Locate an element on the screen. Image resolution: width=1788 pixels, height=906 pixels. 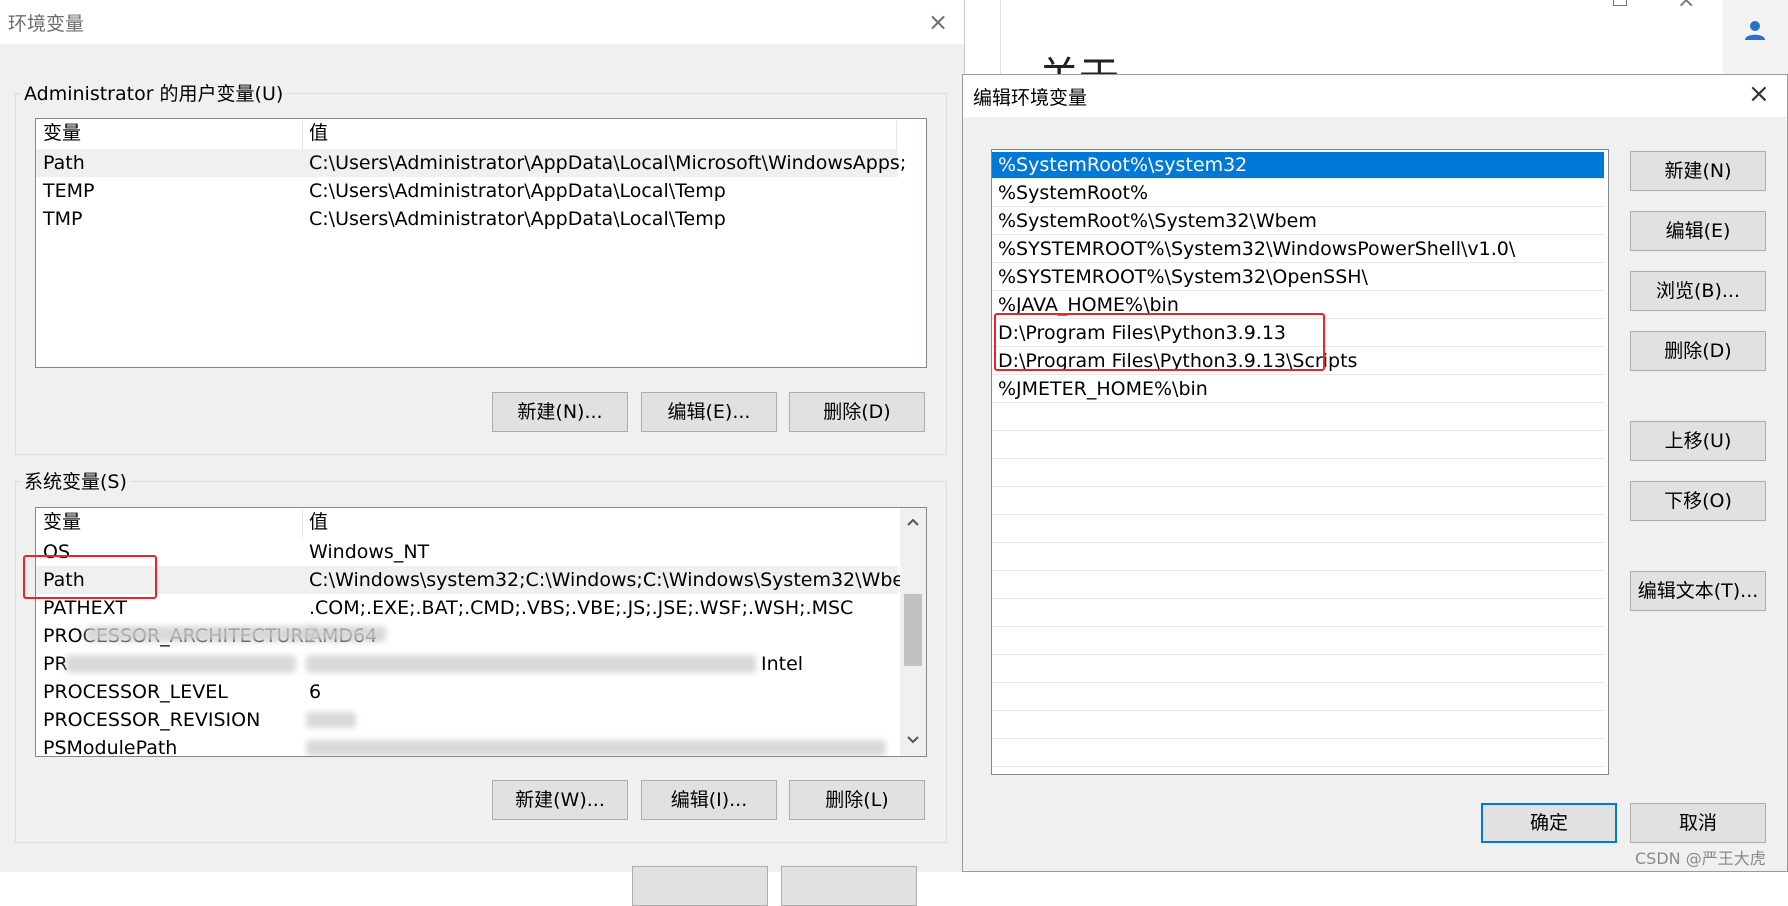
variable-value: 6 is located at coordinates (315, 692).